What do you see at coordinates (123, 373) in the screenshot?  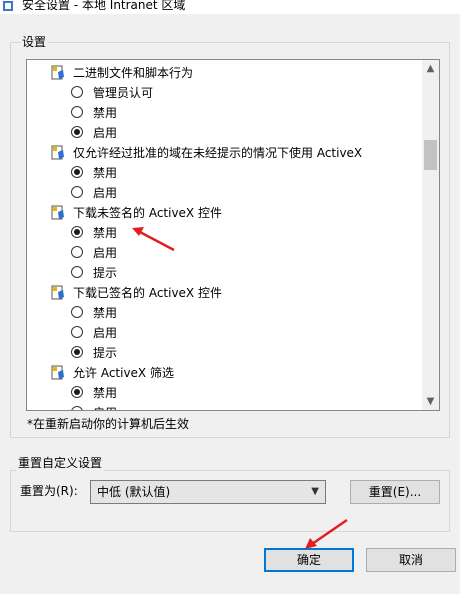 I see `setting-label: 允许 ActiveX 筛选` at bounding box center [123, 373].